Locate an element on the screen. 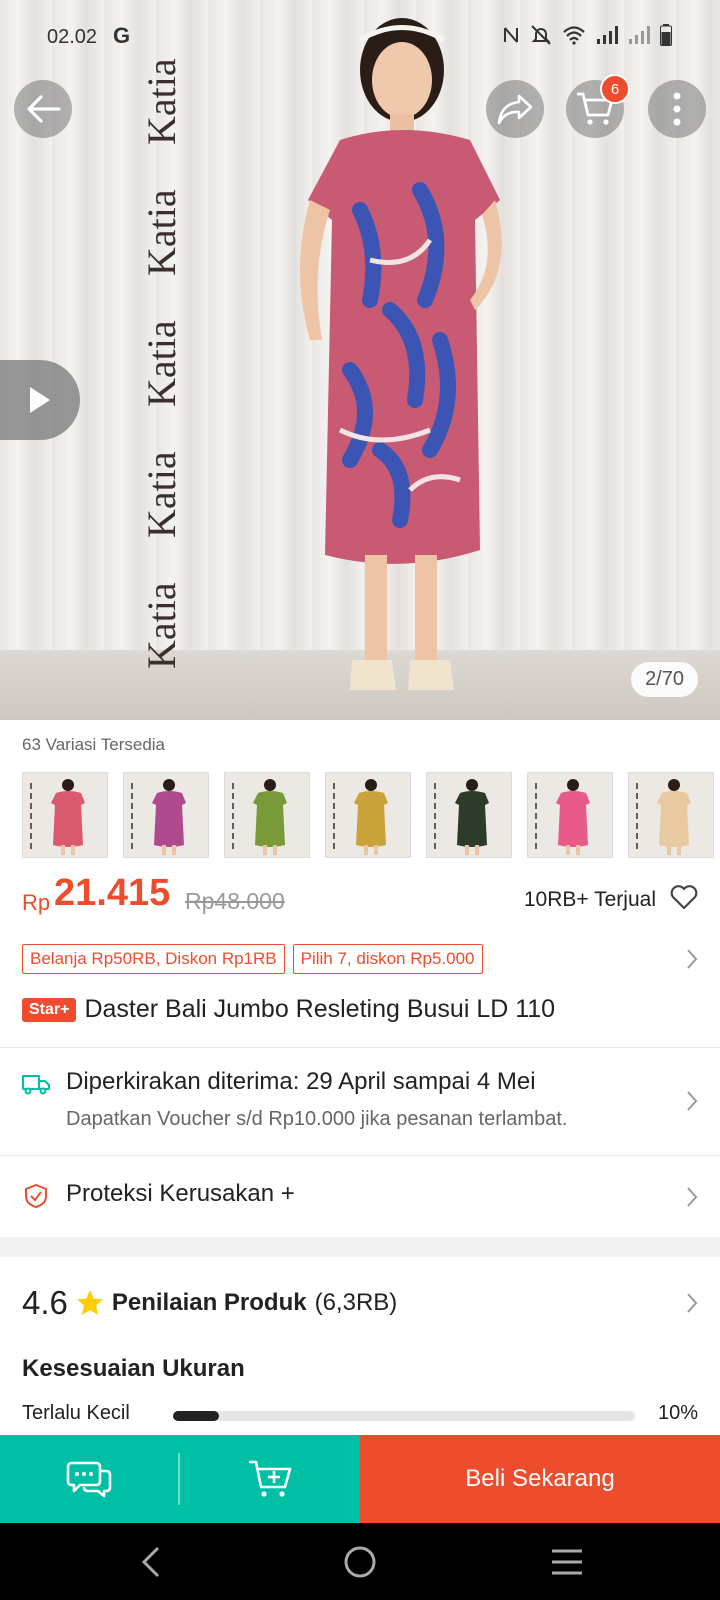  play-video-button is located at coordinates (40, 400).